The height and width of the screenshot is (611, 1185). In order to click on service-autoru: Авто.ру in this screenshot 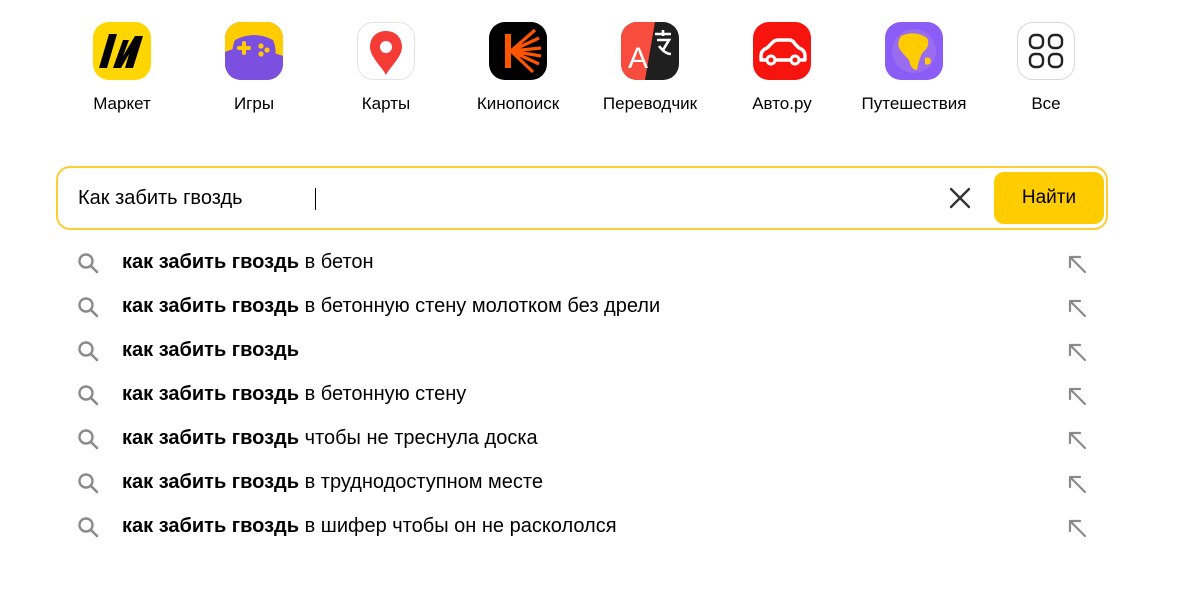, I will do `click(782, 68)`.